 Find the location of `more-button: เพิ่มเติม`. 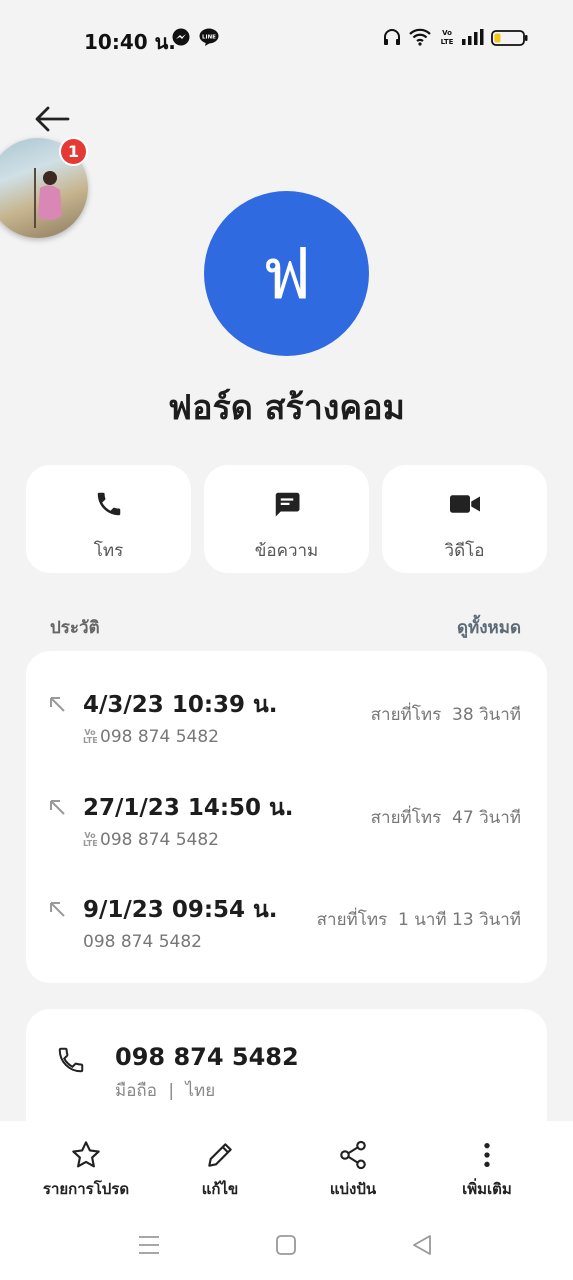

more-button: เพิ่มเติม is located at coordinates (487, 1170).